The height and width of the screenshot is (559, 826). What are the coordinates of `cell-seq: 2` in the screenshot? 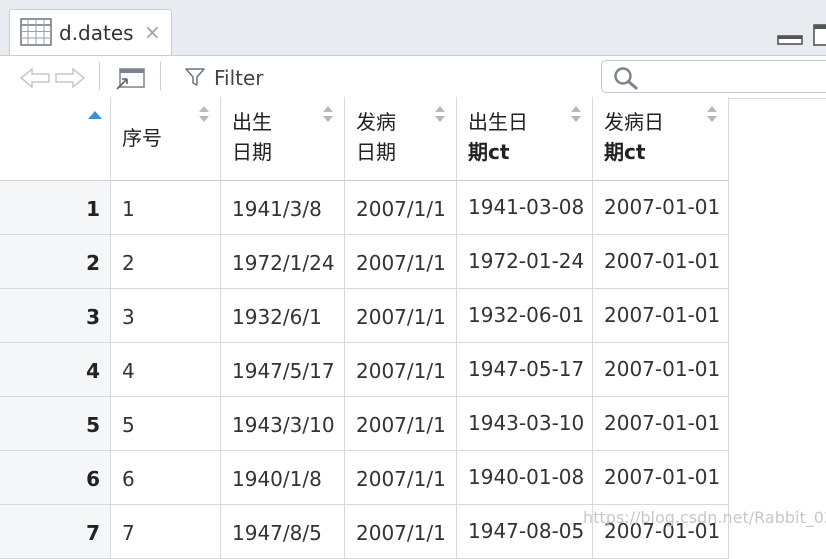 It's located at (166, 262).